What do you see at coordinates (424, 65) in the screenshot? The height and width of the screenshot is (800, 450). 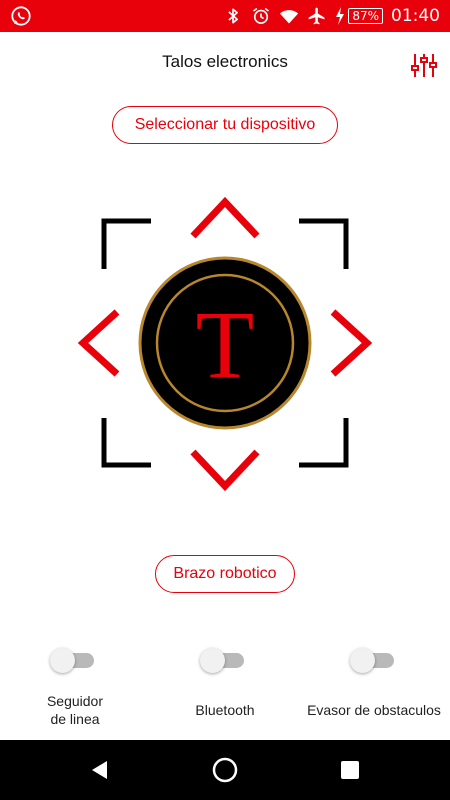 I see `sliders-icon` at bounding box center [424, 65].